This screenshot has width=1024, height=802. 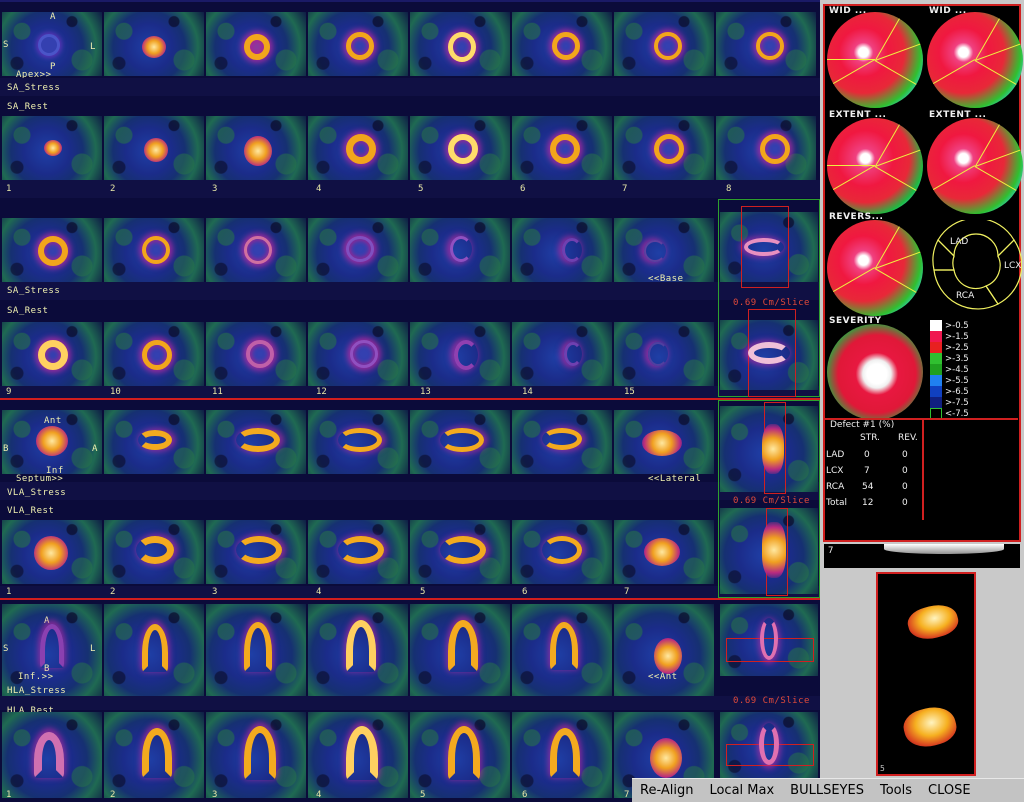 What do you see at coordinates (410, 592) in the screenshot?
I see `number-strip` at bounding box center [410, 592].